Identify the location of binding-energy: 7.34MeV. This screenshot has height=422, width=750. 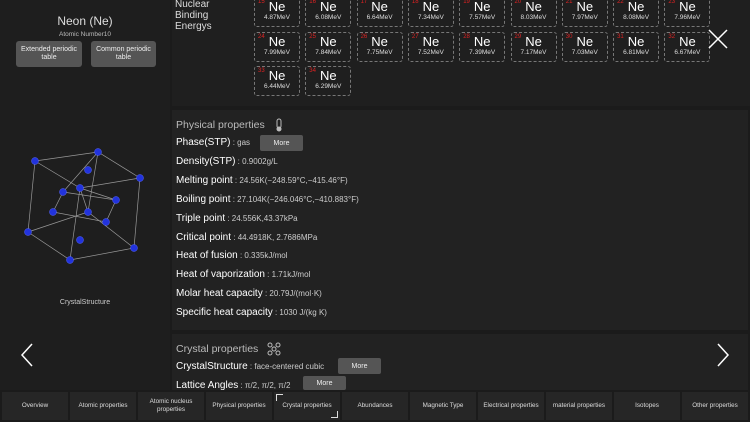
(430, 17).